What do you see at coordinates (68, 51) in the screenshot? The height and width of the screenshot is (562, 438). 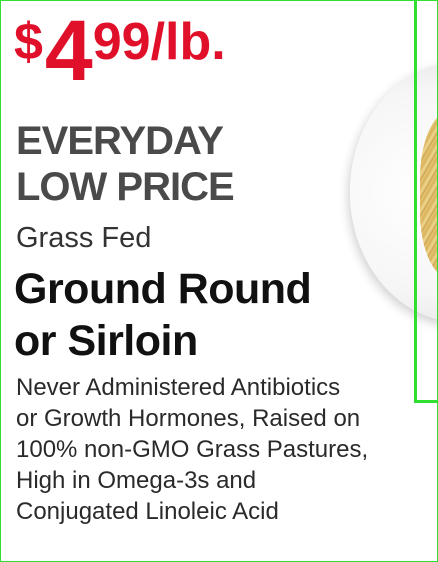 I see `price-dollars: 4` at bounding box center [68, 51].